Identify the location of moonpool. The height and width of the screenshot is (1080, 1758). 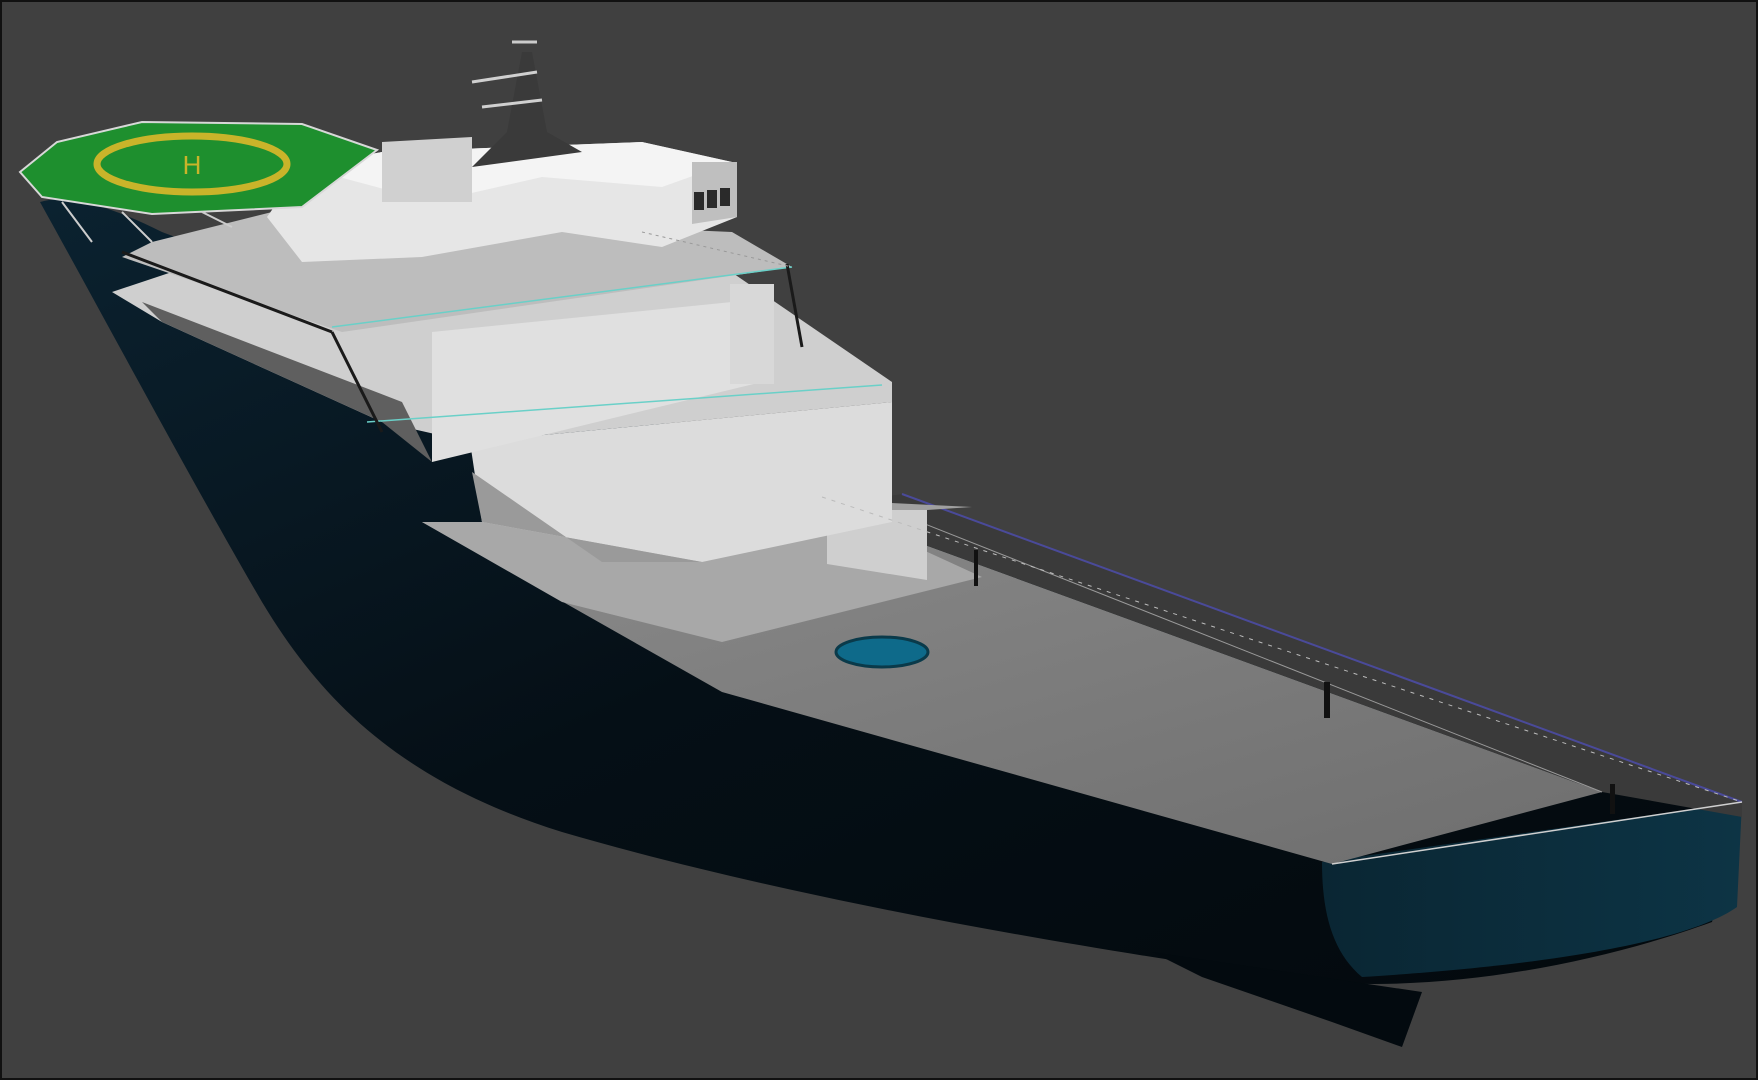
(882, 652).